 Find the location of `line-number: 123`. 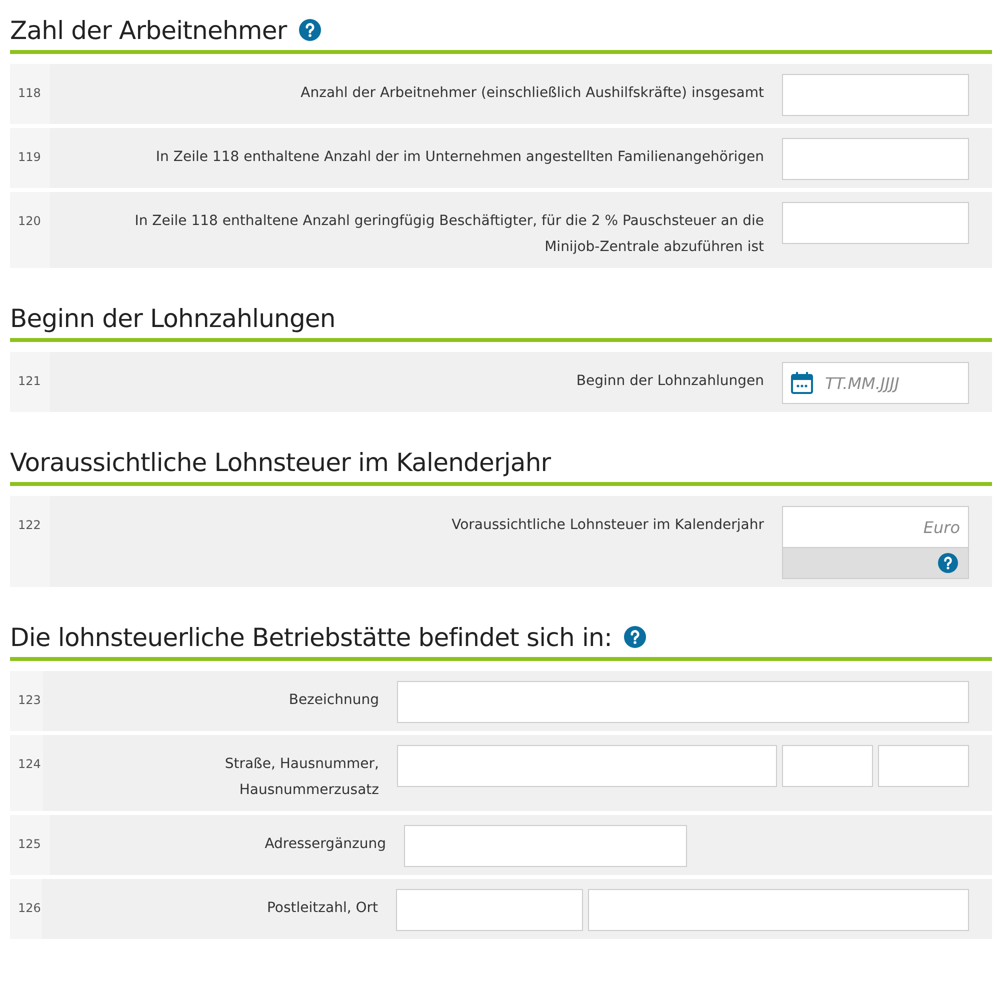

line-number: 123 is located at coordinates (29, 700).